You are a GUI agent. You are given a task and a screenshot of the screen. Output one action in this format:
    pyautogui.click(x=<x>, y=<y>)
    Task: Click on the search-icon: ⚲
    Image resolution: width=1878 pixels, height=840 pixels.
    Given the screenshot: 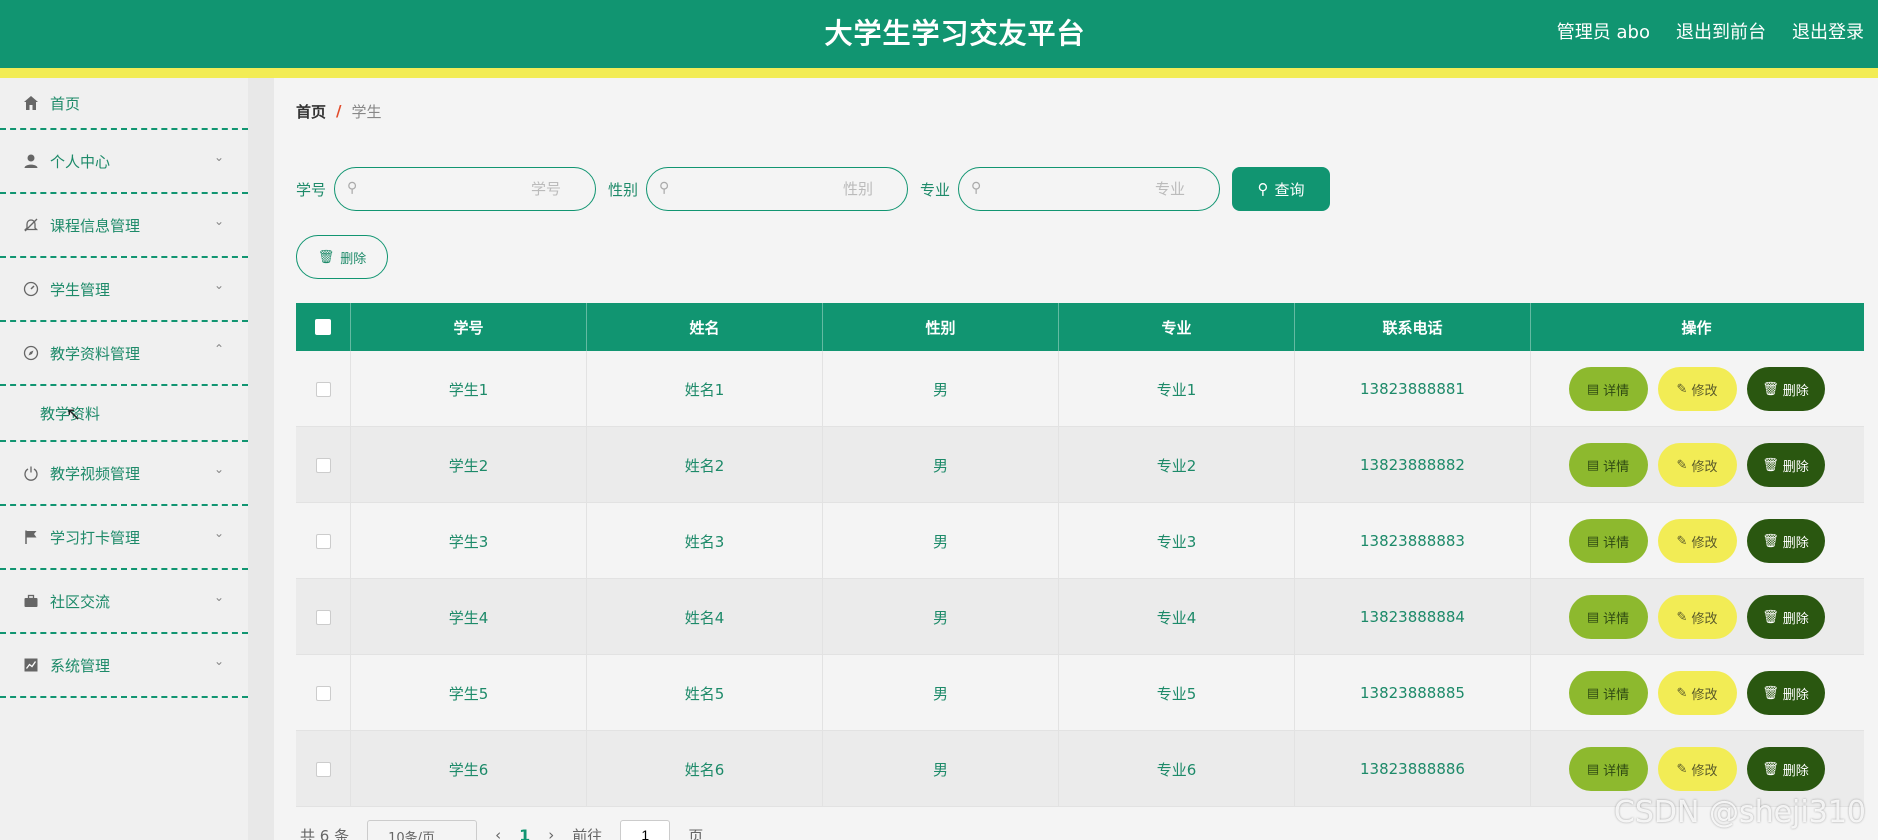 What is the action you would take?
    pyautogui.click(x=1263, y=189)
    